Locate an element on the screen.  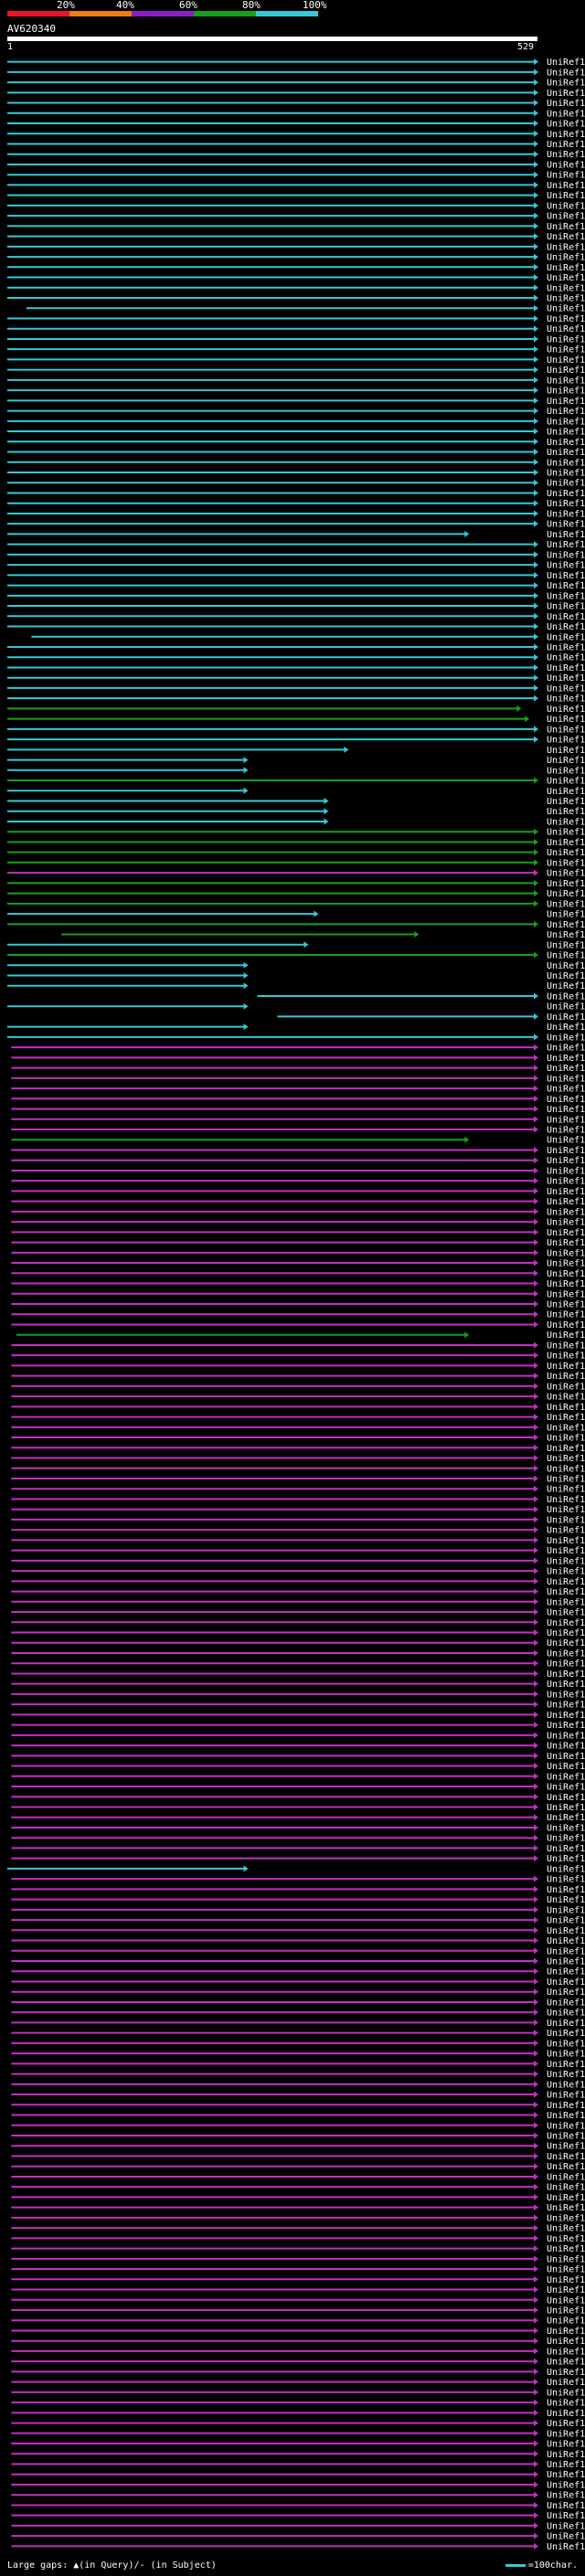
hit-label: UniRef100_Q9YOU3 is located at coordinates (566, 1880).